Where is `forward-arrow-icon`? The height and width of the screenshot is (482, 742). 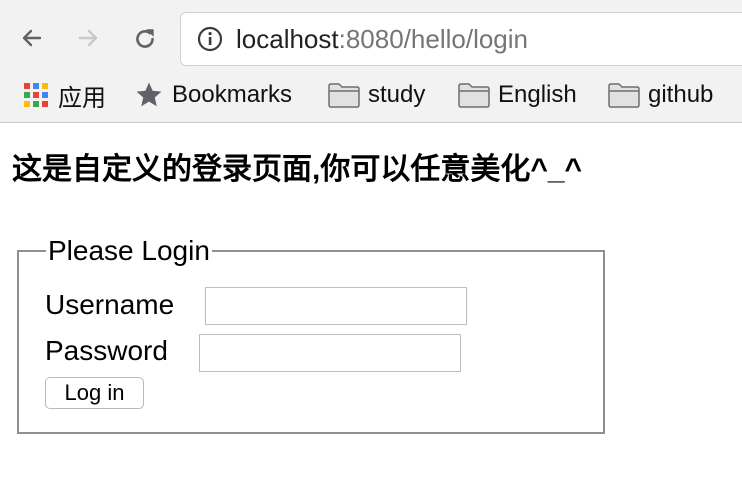
forward-arrow-icon is located at coordinates (88, 38).